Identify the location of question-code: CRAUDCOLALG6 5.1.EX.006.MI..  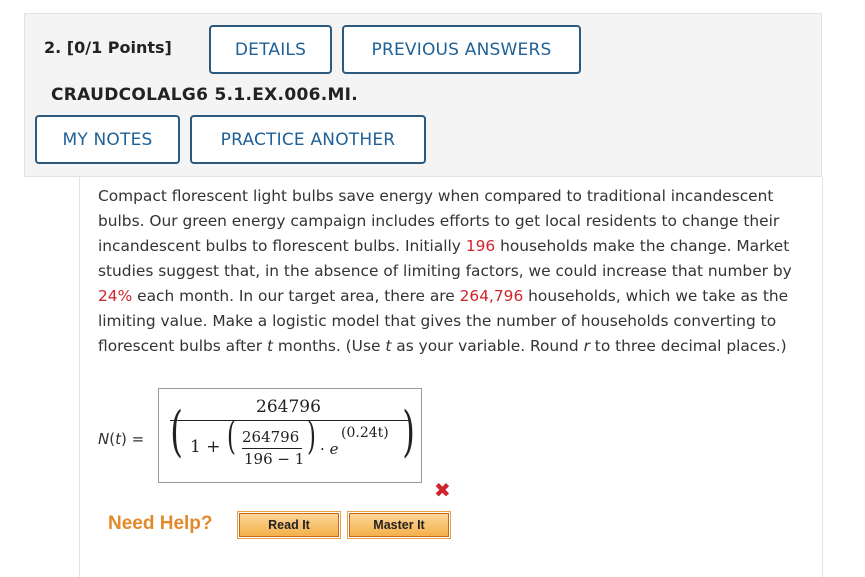
(205, 95).